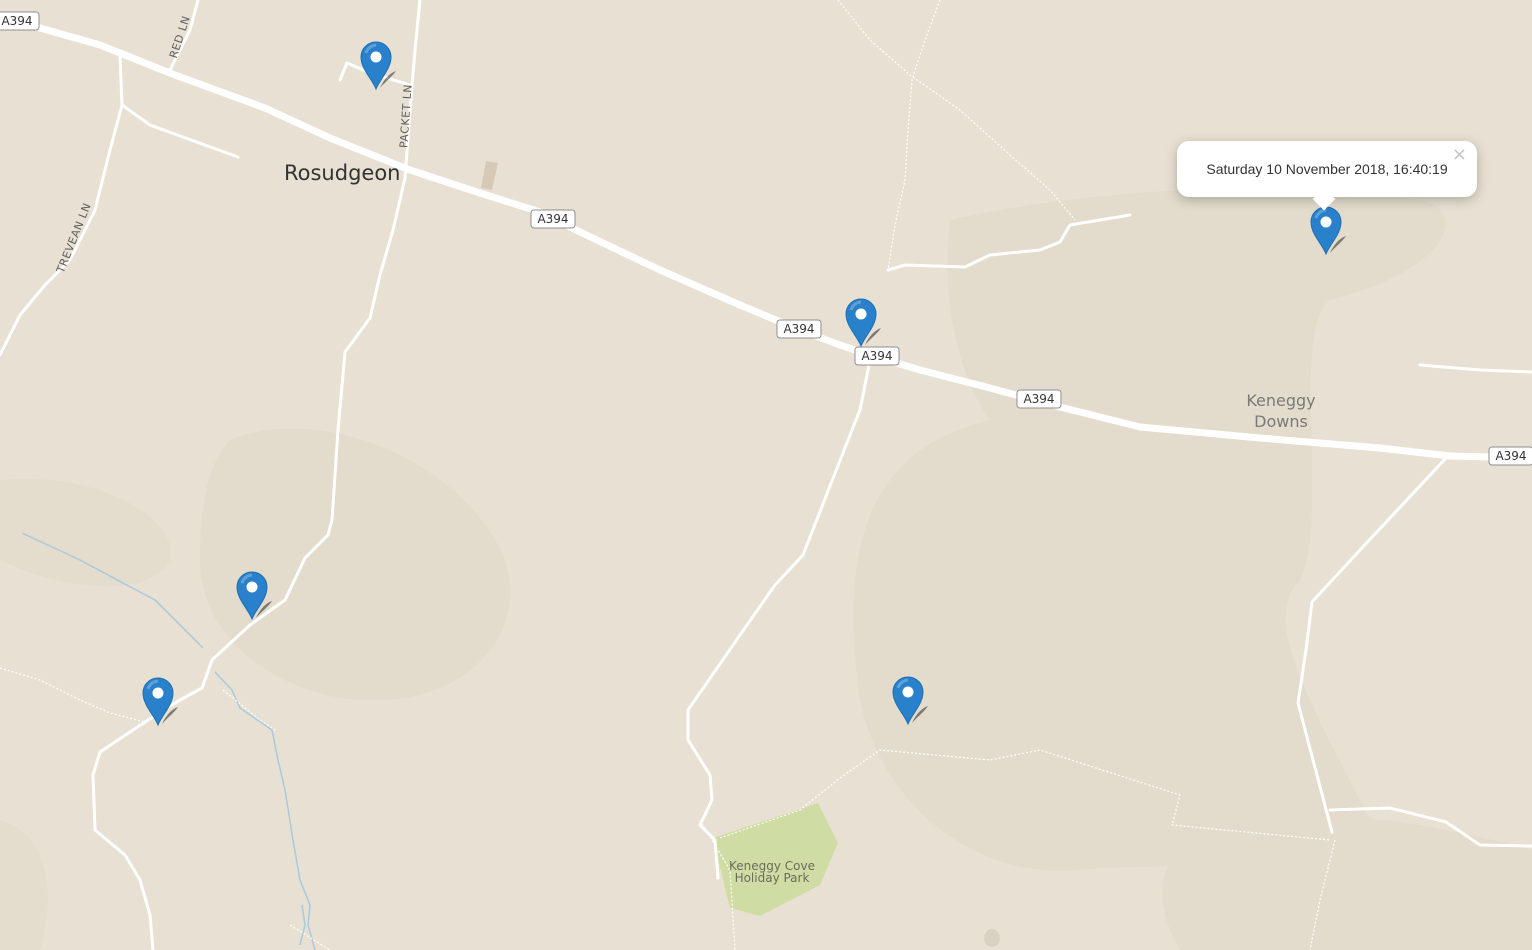  What do you see at coordinates (1281, 400) in the screenshot?
I see `place-label-keneggy-downs-line1: Keneggy` at bounding box center [1281, 400].